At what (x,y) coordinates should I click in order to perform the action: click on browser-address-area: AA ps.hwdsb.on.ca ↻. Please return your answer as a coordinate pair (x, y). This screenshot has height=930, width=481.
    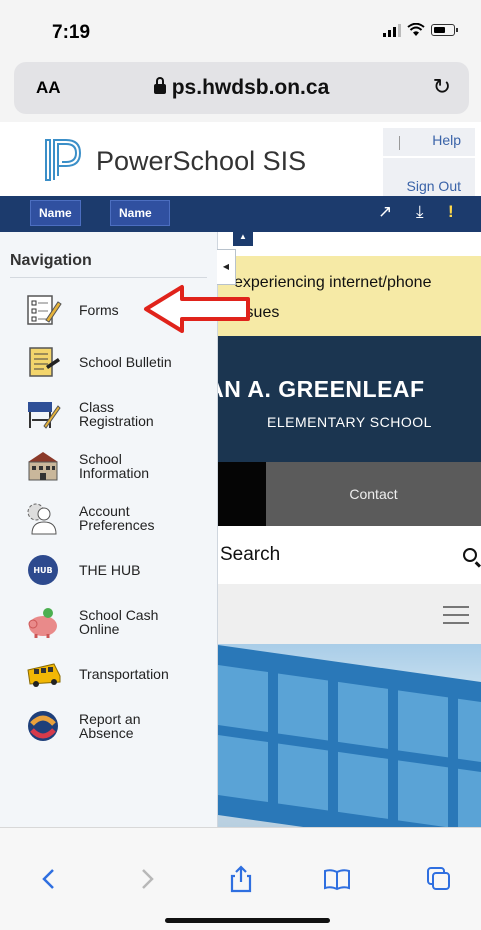
    Looking at the image, I should click on (240, 90).